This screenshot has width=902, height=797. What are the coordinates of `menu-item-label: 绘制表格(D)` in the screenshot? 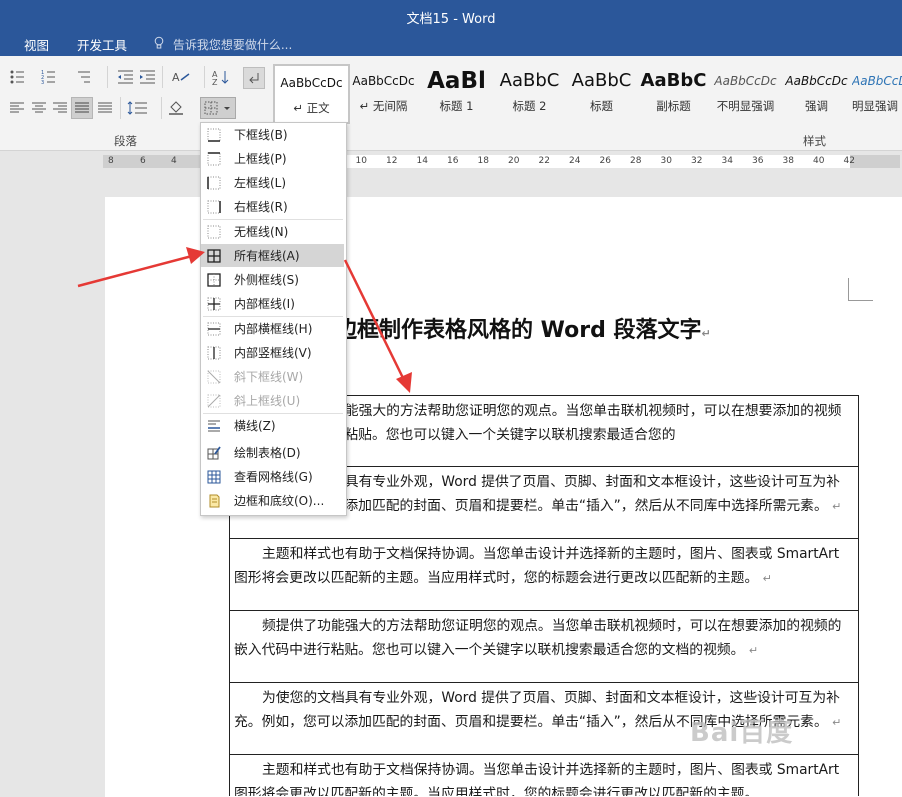 It's located at (267, 453).